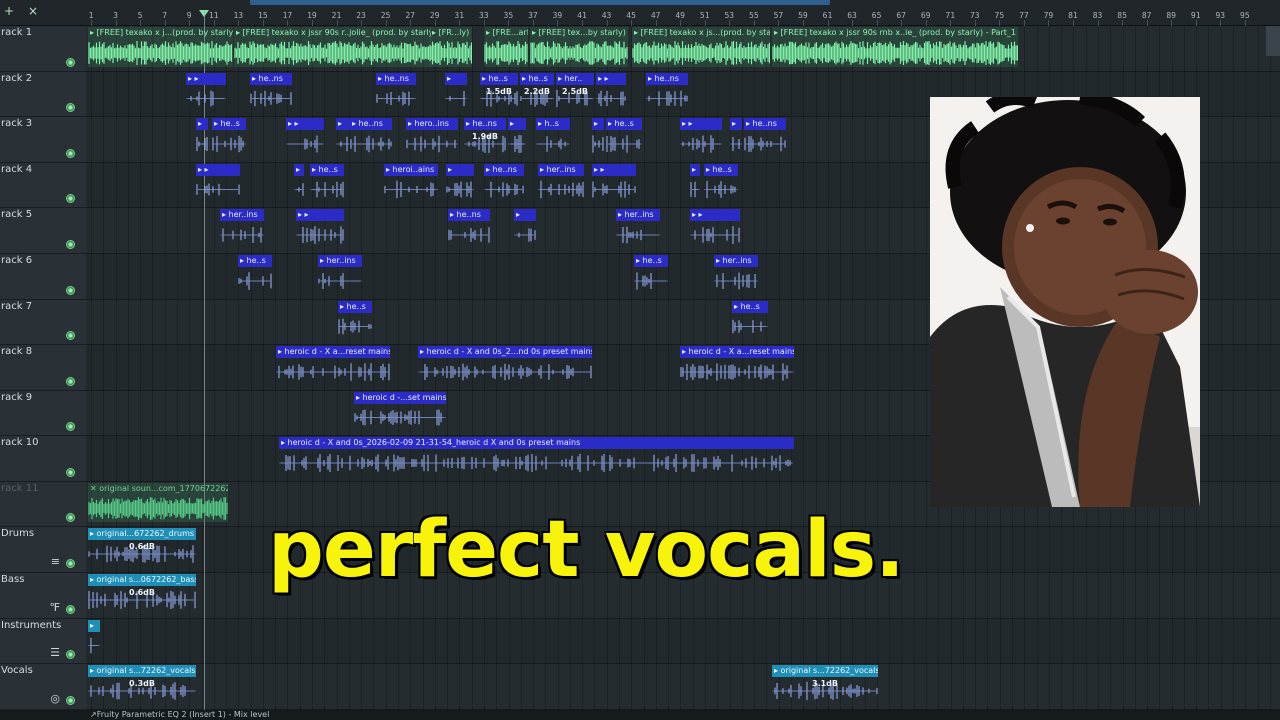  Describe the element at coordinates (43, 687) in the screenshot. I see `track-header: Vocals ◎` at that location.